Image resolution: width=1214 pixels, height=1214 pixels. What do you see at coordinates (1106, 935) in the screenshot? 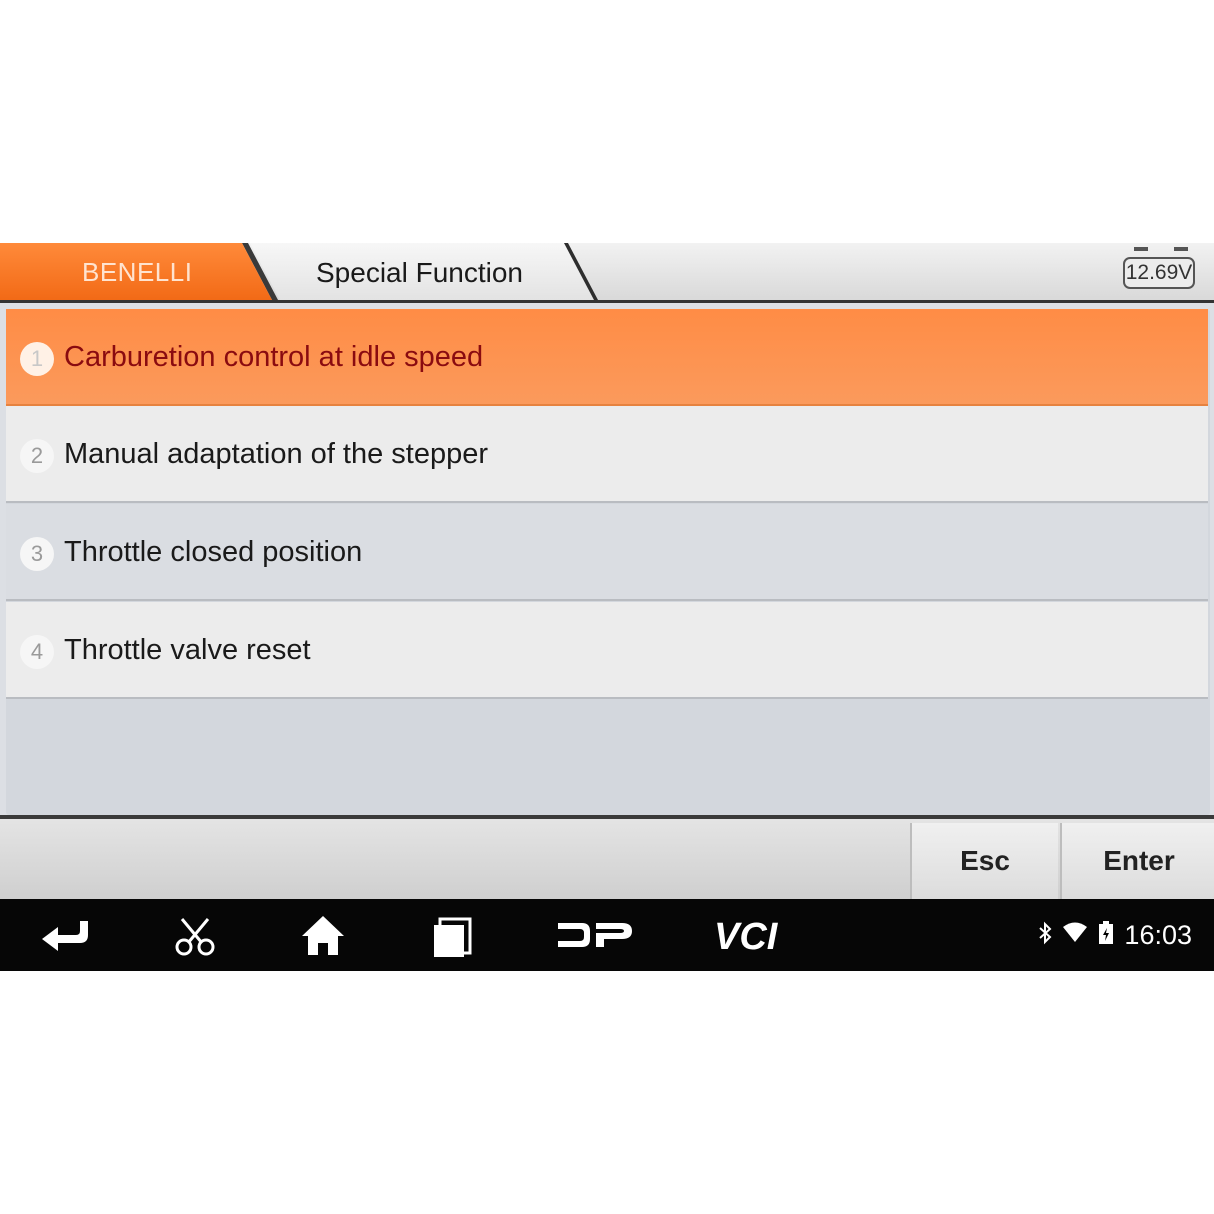
I see `battery-icon` at bounding box center [1106, 935].